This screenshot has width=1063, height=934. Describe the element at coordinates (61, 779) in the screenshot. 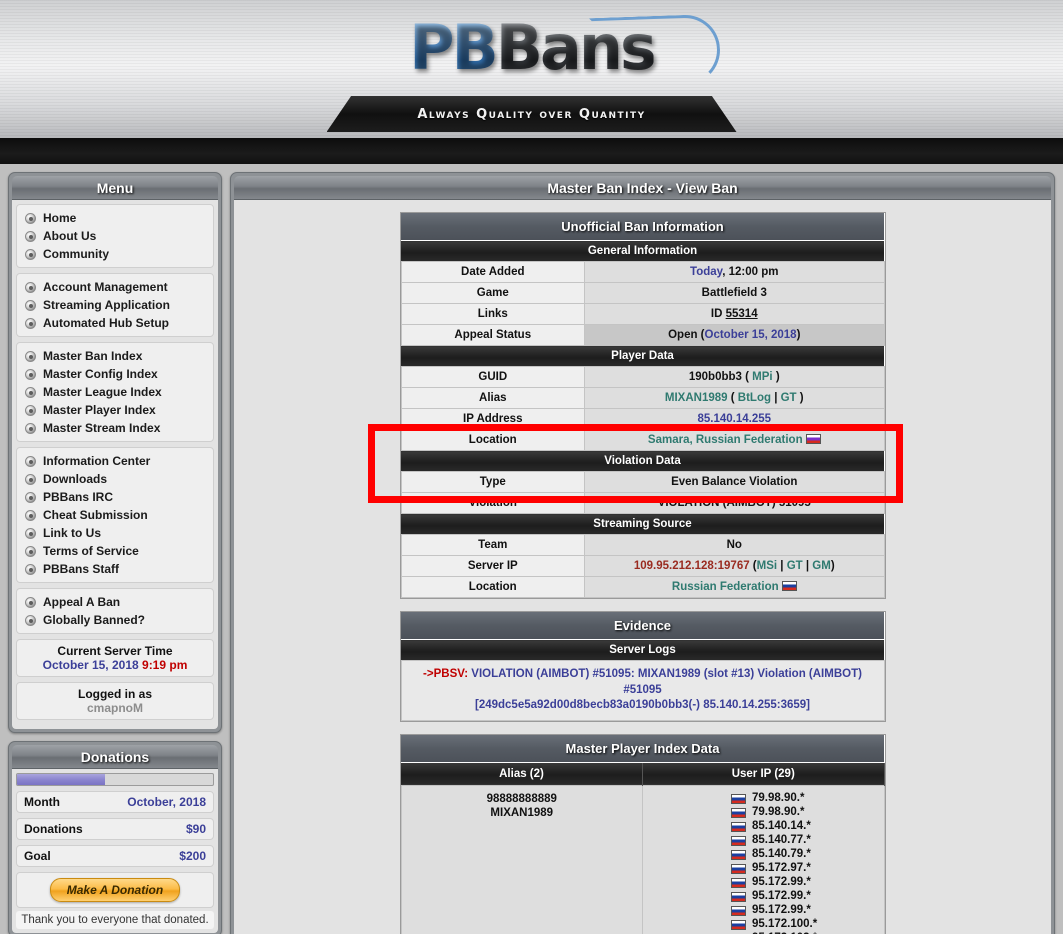

I see `donation-progress-fill` at that location.